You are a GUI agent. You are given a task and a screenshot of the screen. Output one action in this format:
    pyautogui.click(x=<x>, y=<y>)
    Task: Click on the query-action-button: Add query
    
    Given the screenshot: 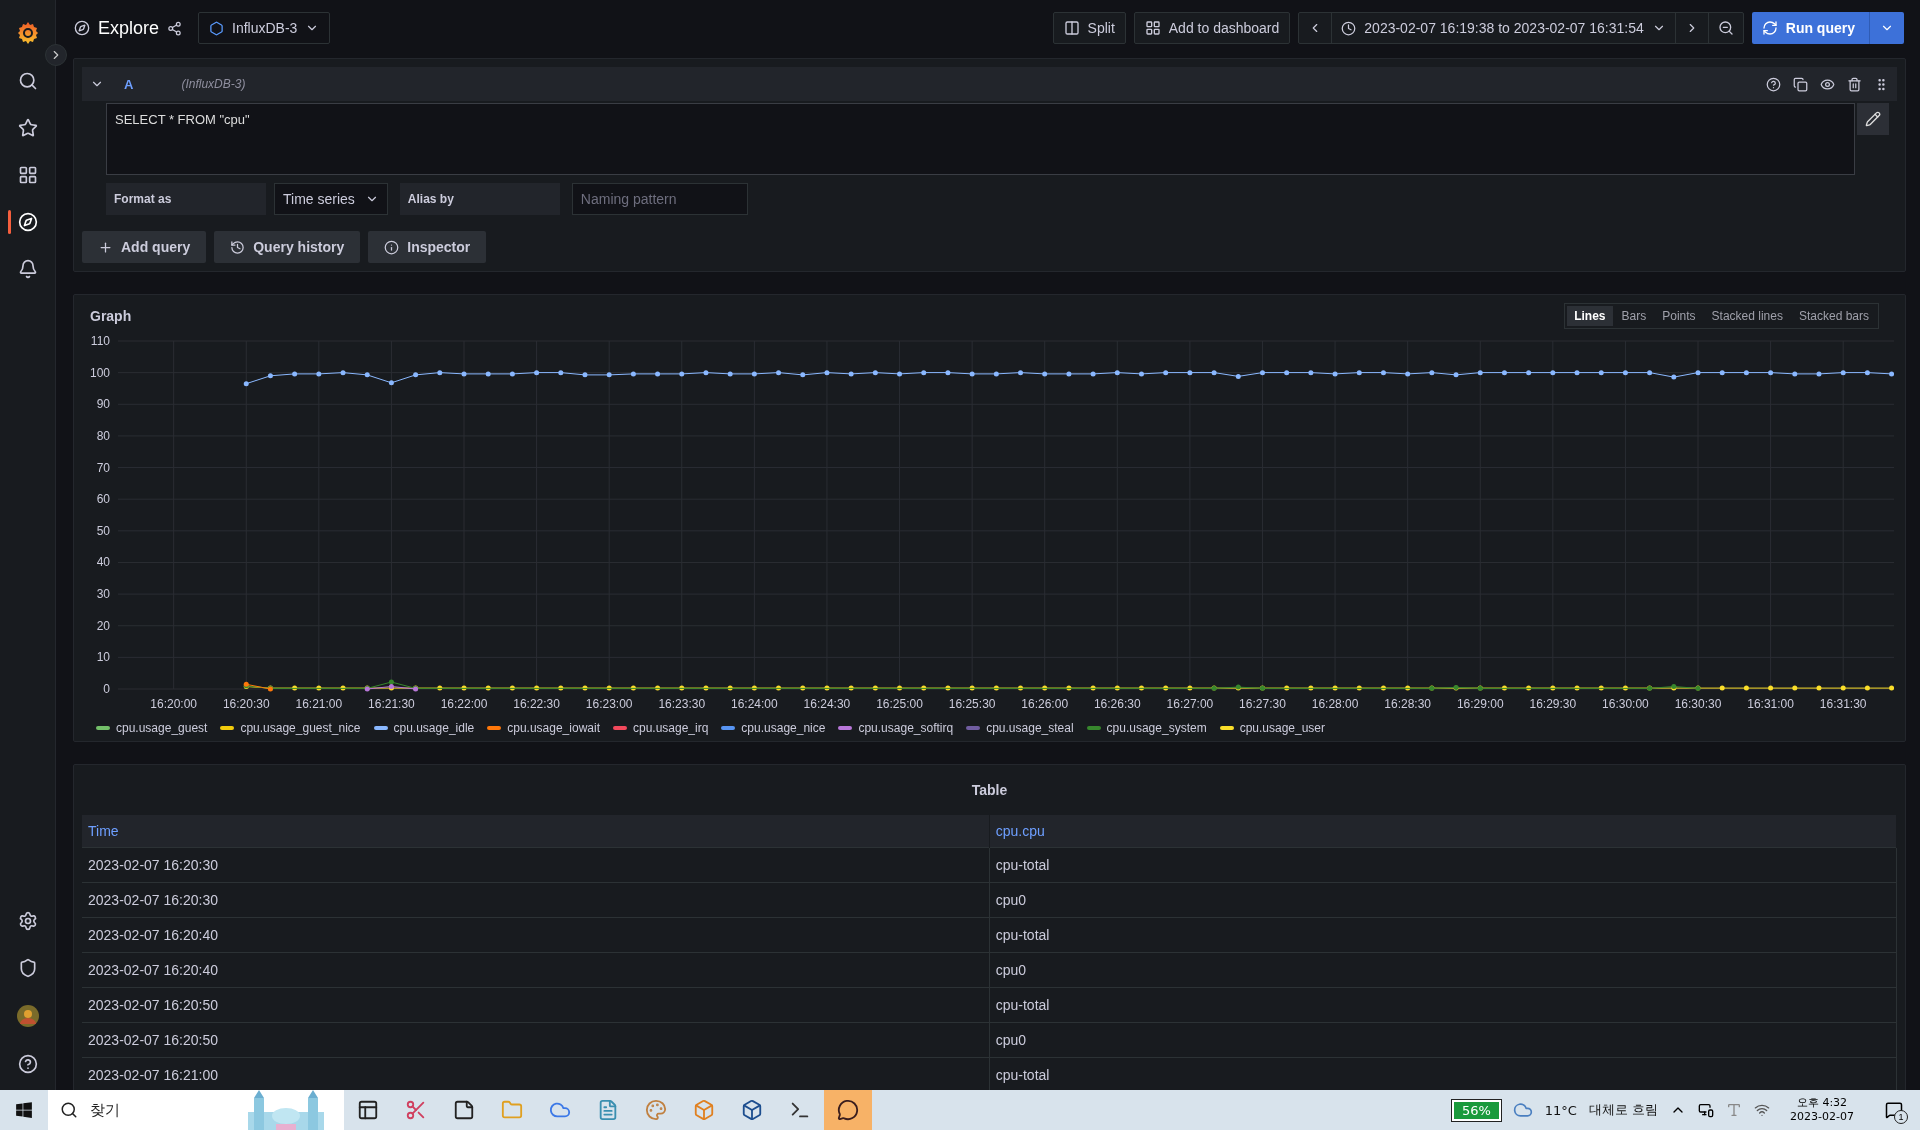 What is the action you would take?
    pyautogui.click(x=144, y=247)
    